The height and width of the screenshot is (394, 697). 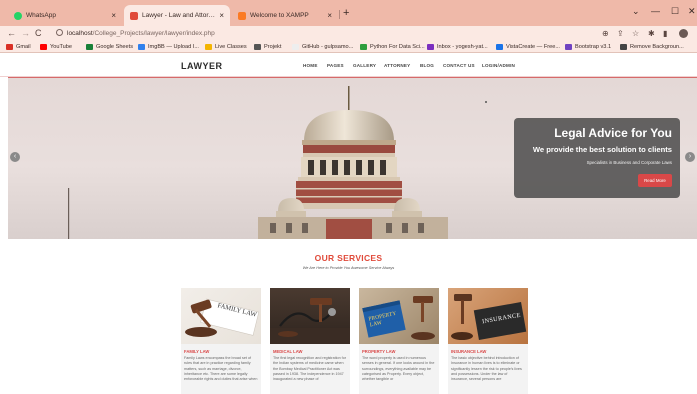 I want to click on minimize-icon: —, so click(x=655, y=11).